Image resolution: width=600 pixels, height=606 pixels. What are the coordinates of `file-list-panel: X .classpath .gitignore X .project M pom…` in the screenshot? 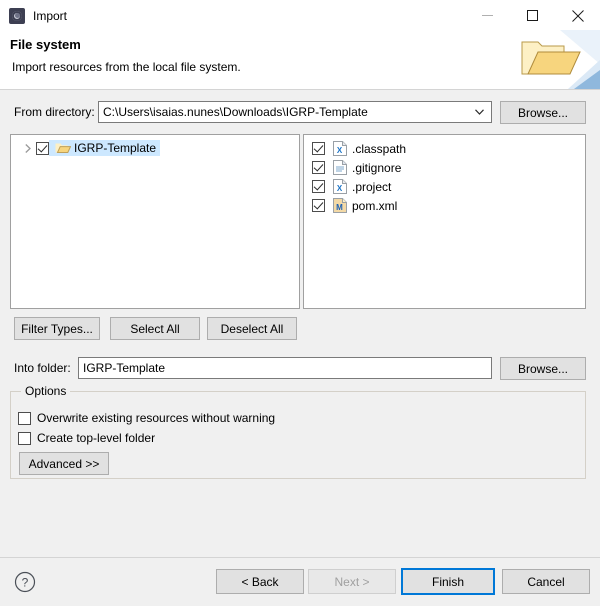 It's located at (444, 221).